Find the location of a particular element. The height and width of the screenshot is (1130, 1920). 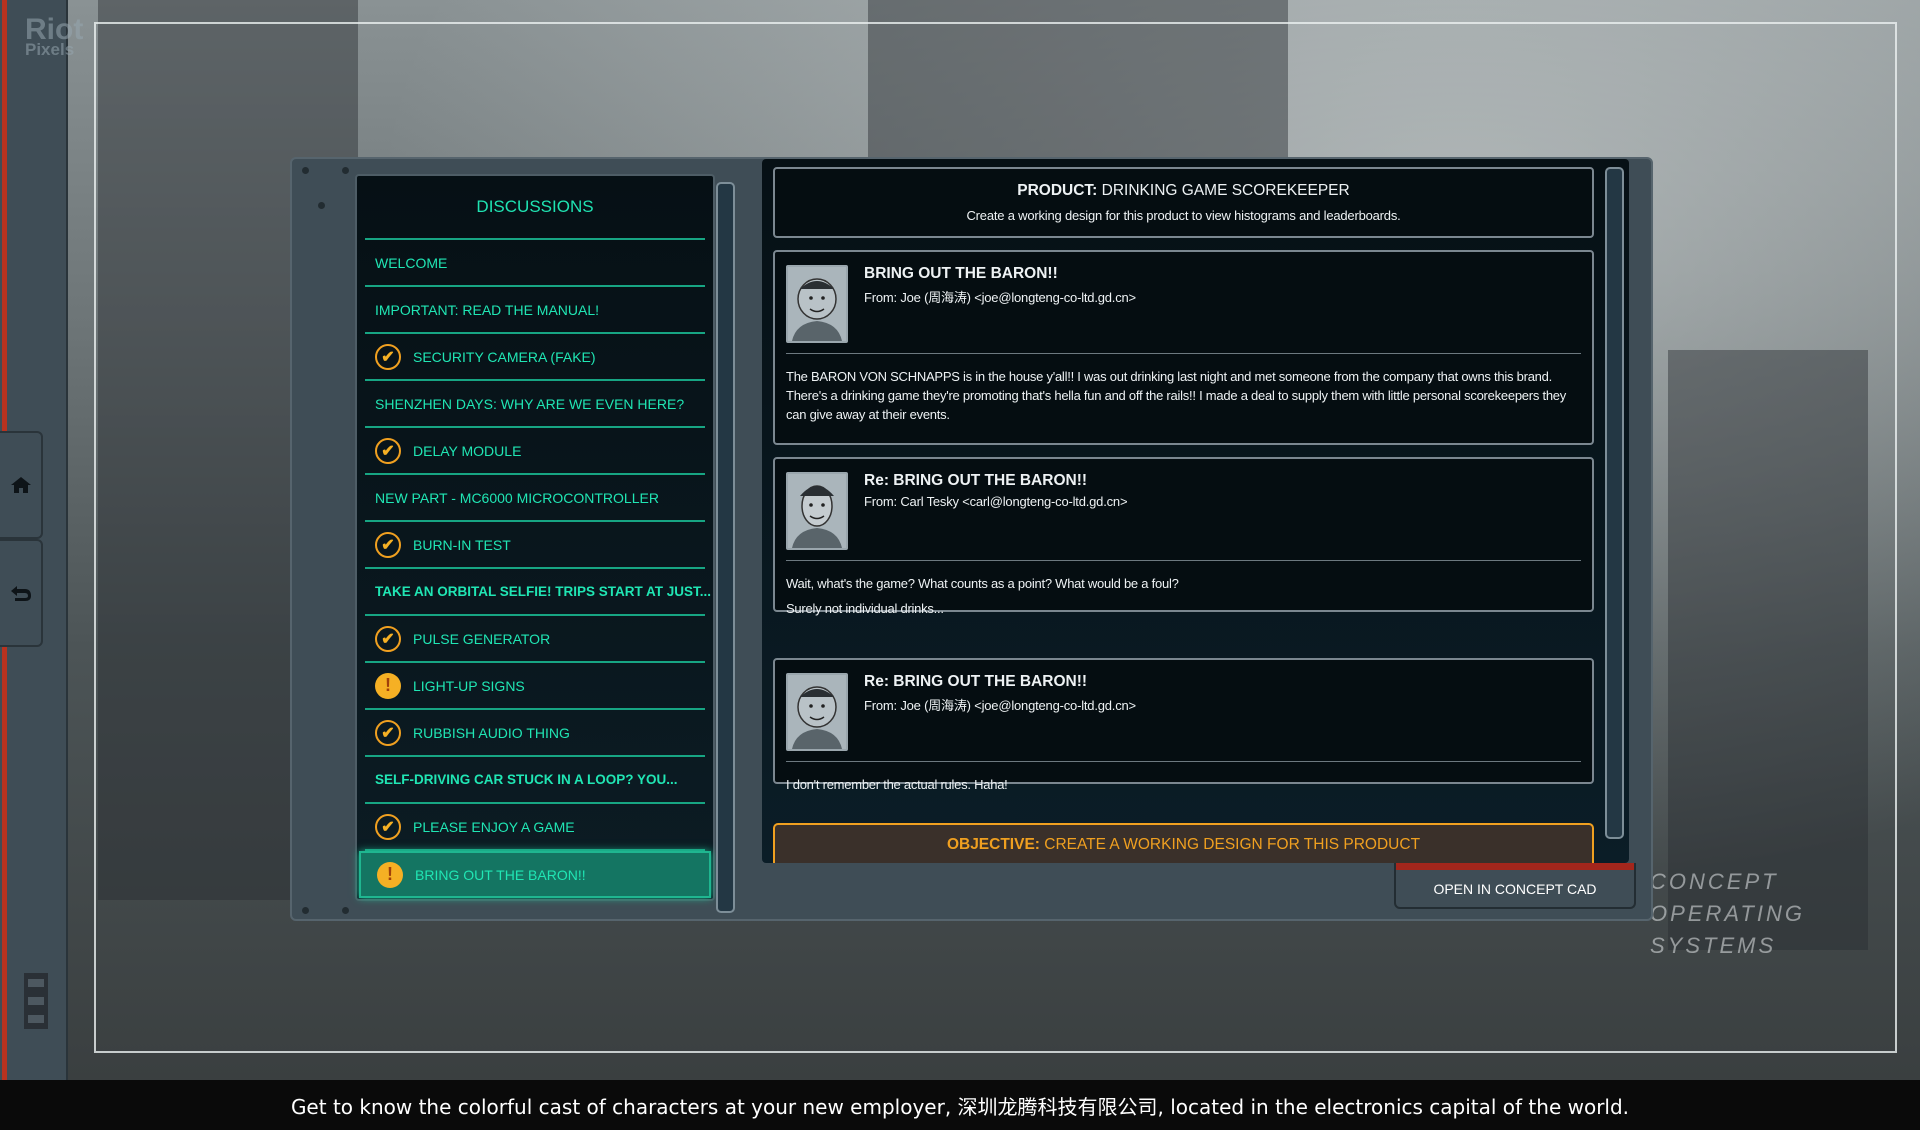

background-sign: CONCEPT OPERATING SYSTEMS is located at coordinates (1727, 914).